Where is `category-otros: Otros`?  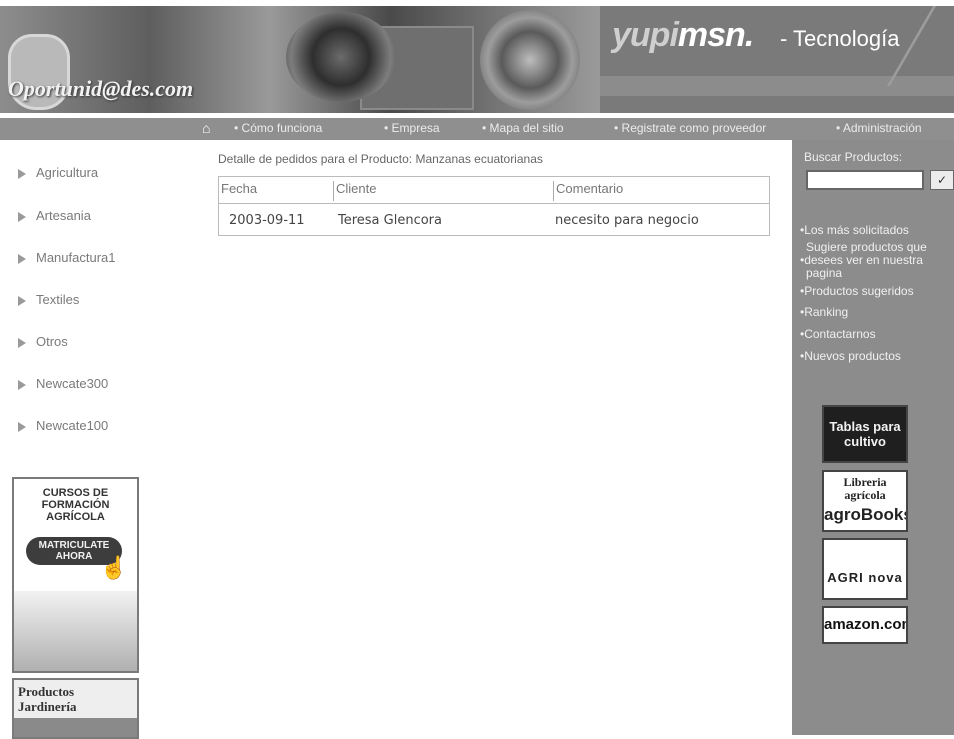 category-otros: Otros is located at coordinates (43, 341).